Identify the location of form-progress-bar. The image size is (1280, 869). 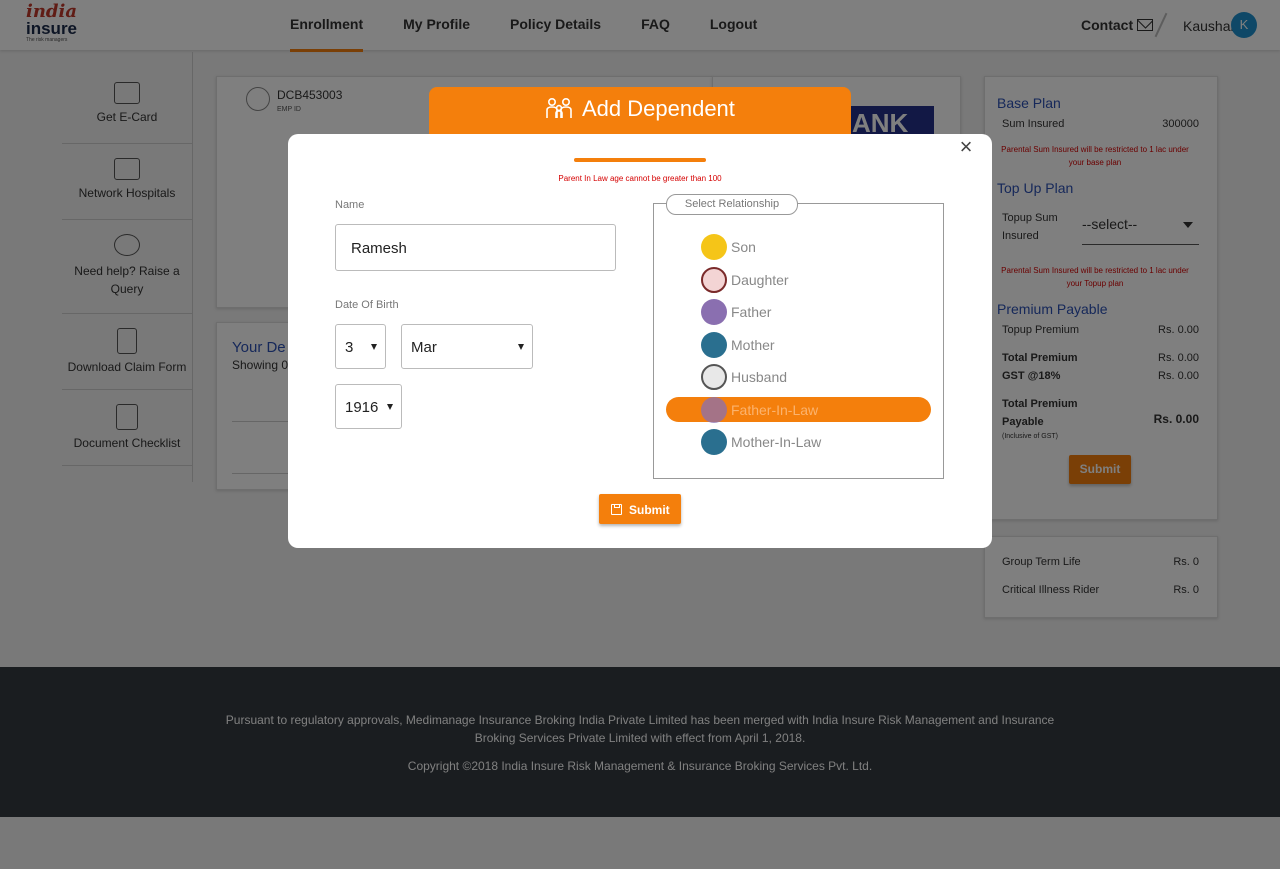
(640, 160).